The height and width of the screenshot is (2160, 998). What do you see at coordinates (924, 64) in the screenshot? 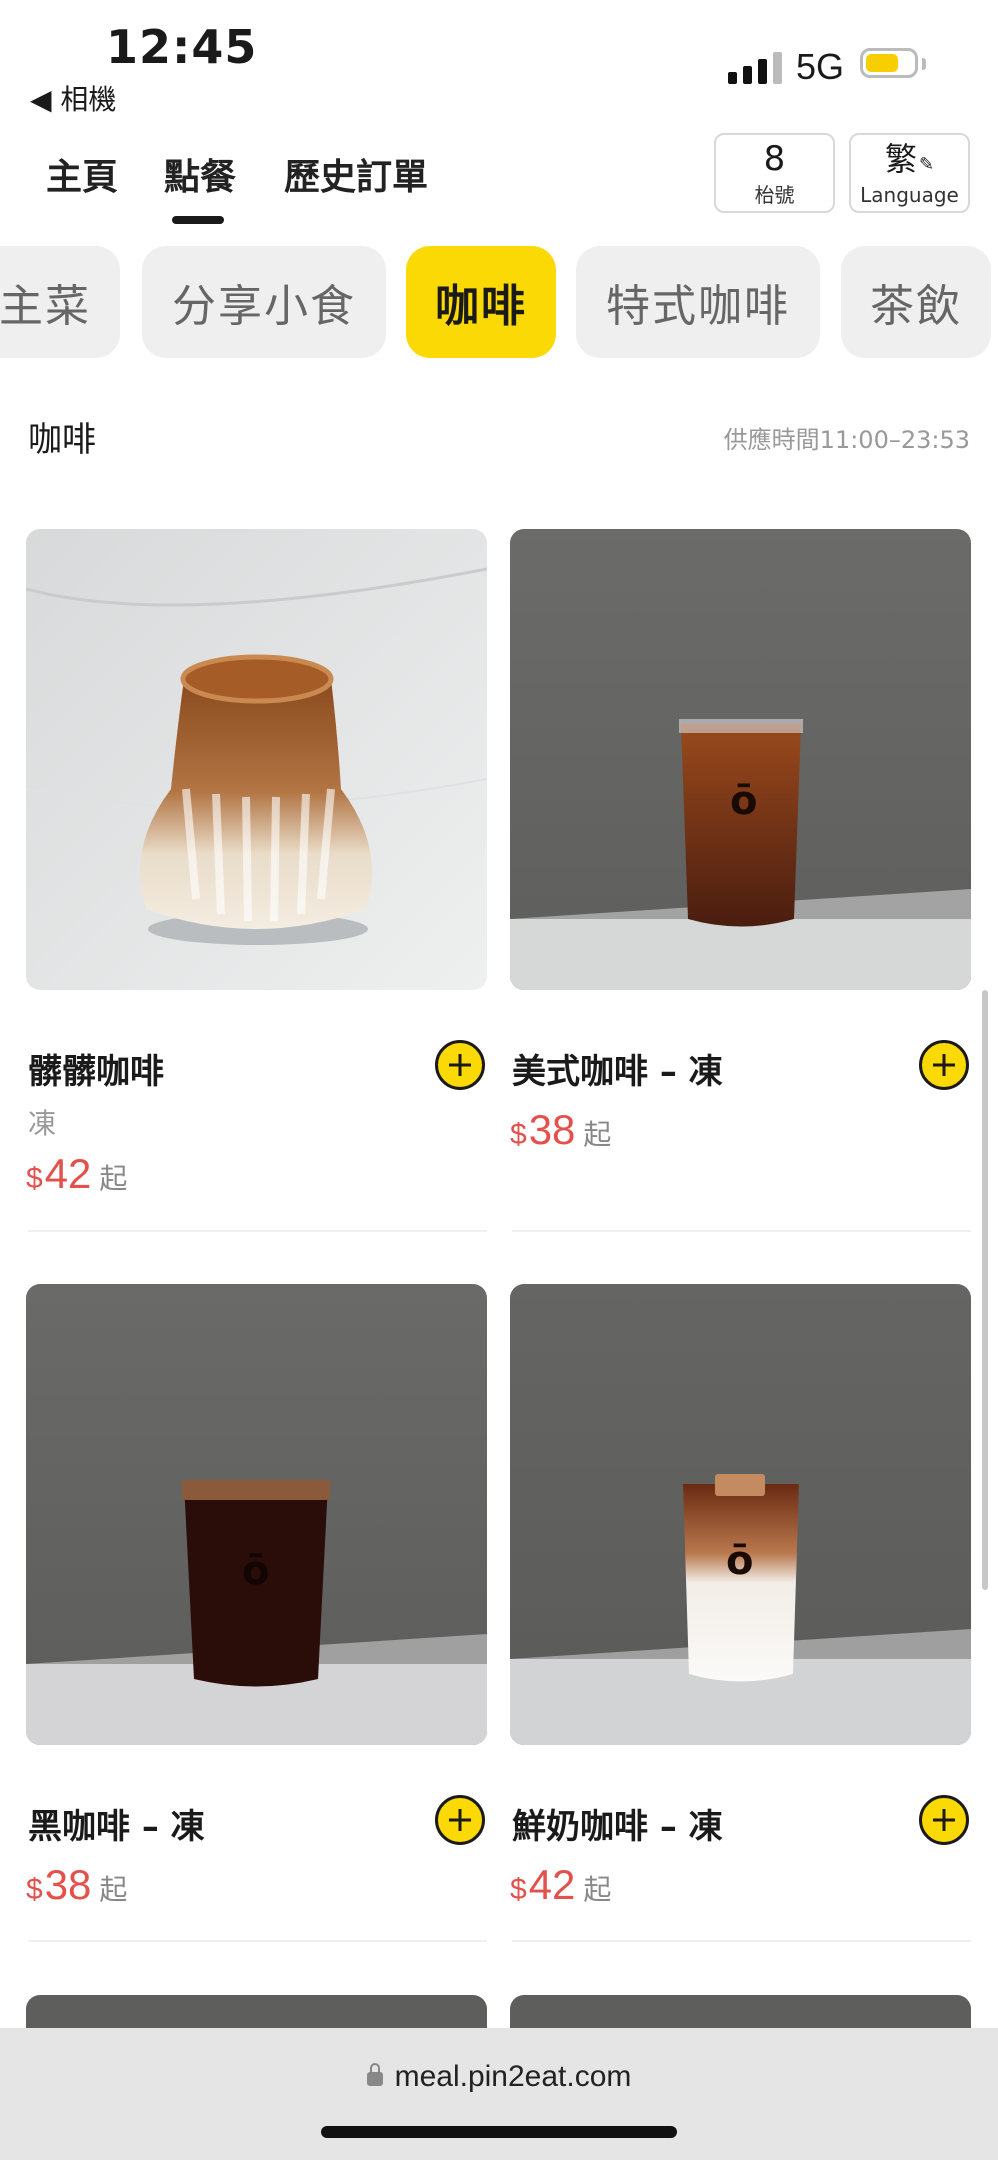
I see `battery-nub` at bounding box center [924, 64].